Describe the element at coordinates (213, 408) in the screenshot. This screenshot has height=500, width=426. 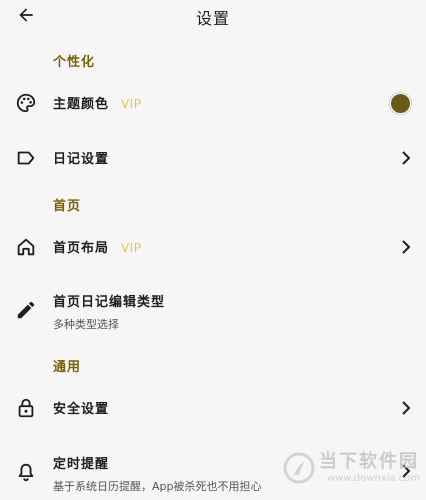
I see `security-settings-row: 安全设置` at that location.